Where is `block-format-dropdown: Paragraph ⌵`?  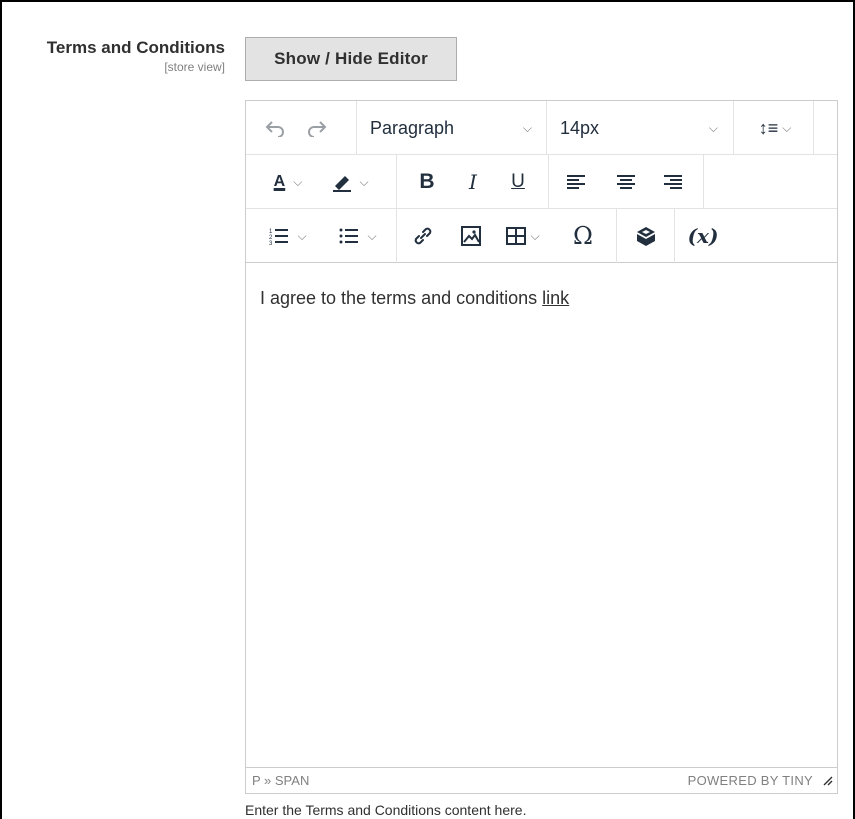 block-format-dropdown: Paragraph ⌵ is located at coordinates (451, 128).